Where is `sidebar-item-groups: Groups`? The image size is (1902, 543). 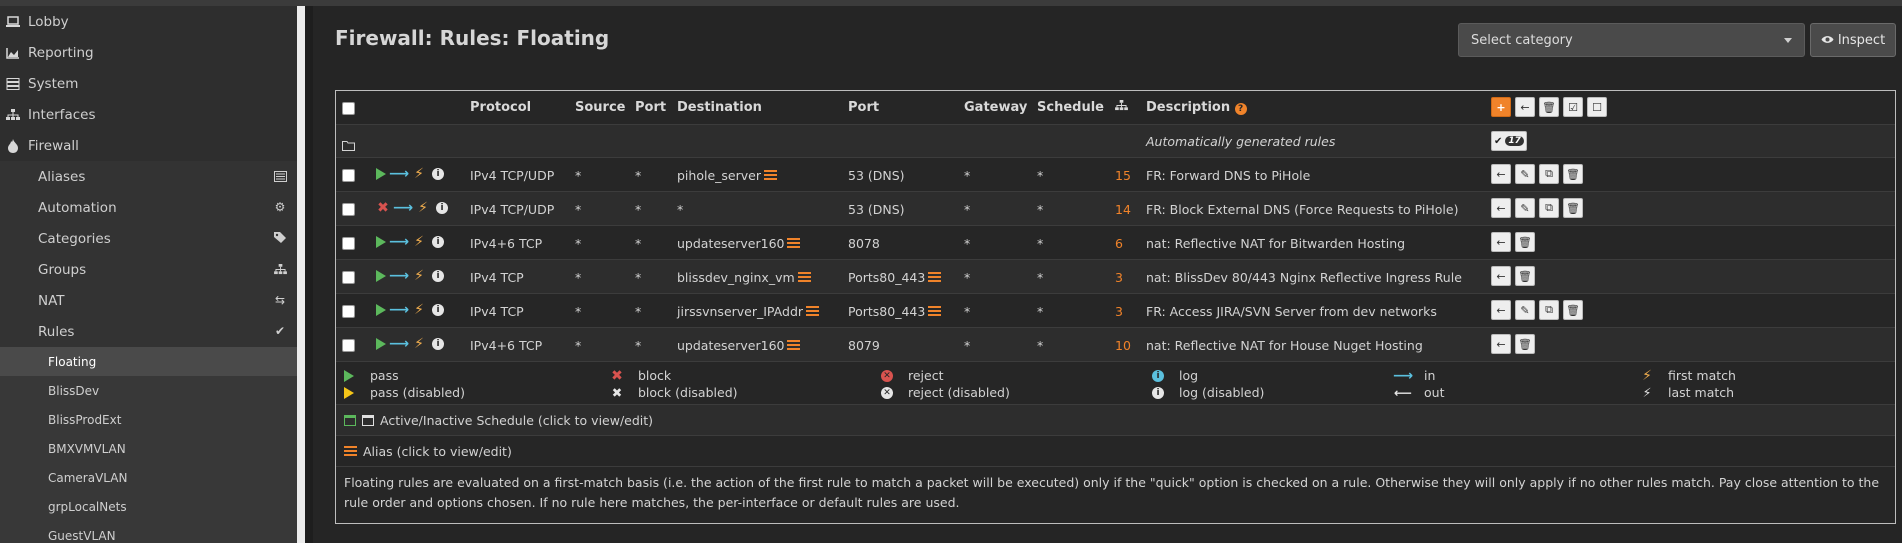
sidebar-item-groups: Groups is located at coordinates (148, 269).